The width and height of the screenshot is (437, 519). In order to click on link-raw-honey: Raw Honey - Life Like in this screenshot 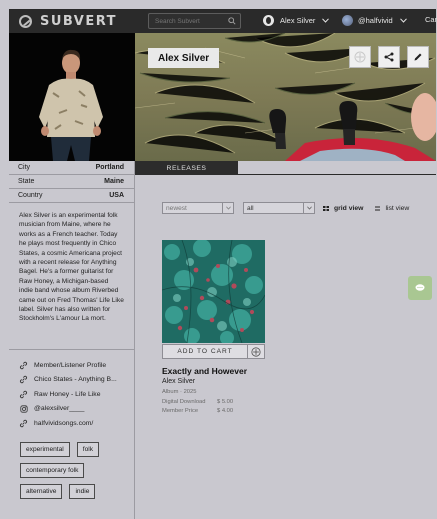, I will do `click(76, 394)`.